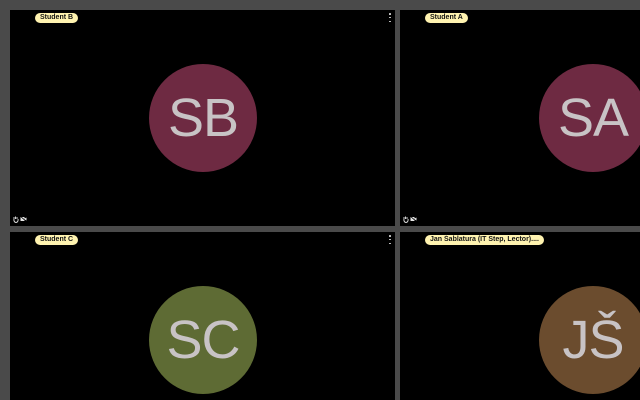 Image resolution: width=640 pixels, height=400 pixels. I want to click on participant-name-badge: Student C, so click(57, 240).